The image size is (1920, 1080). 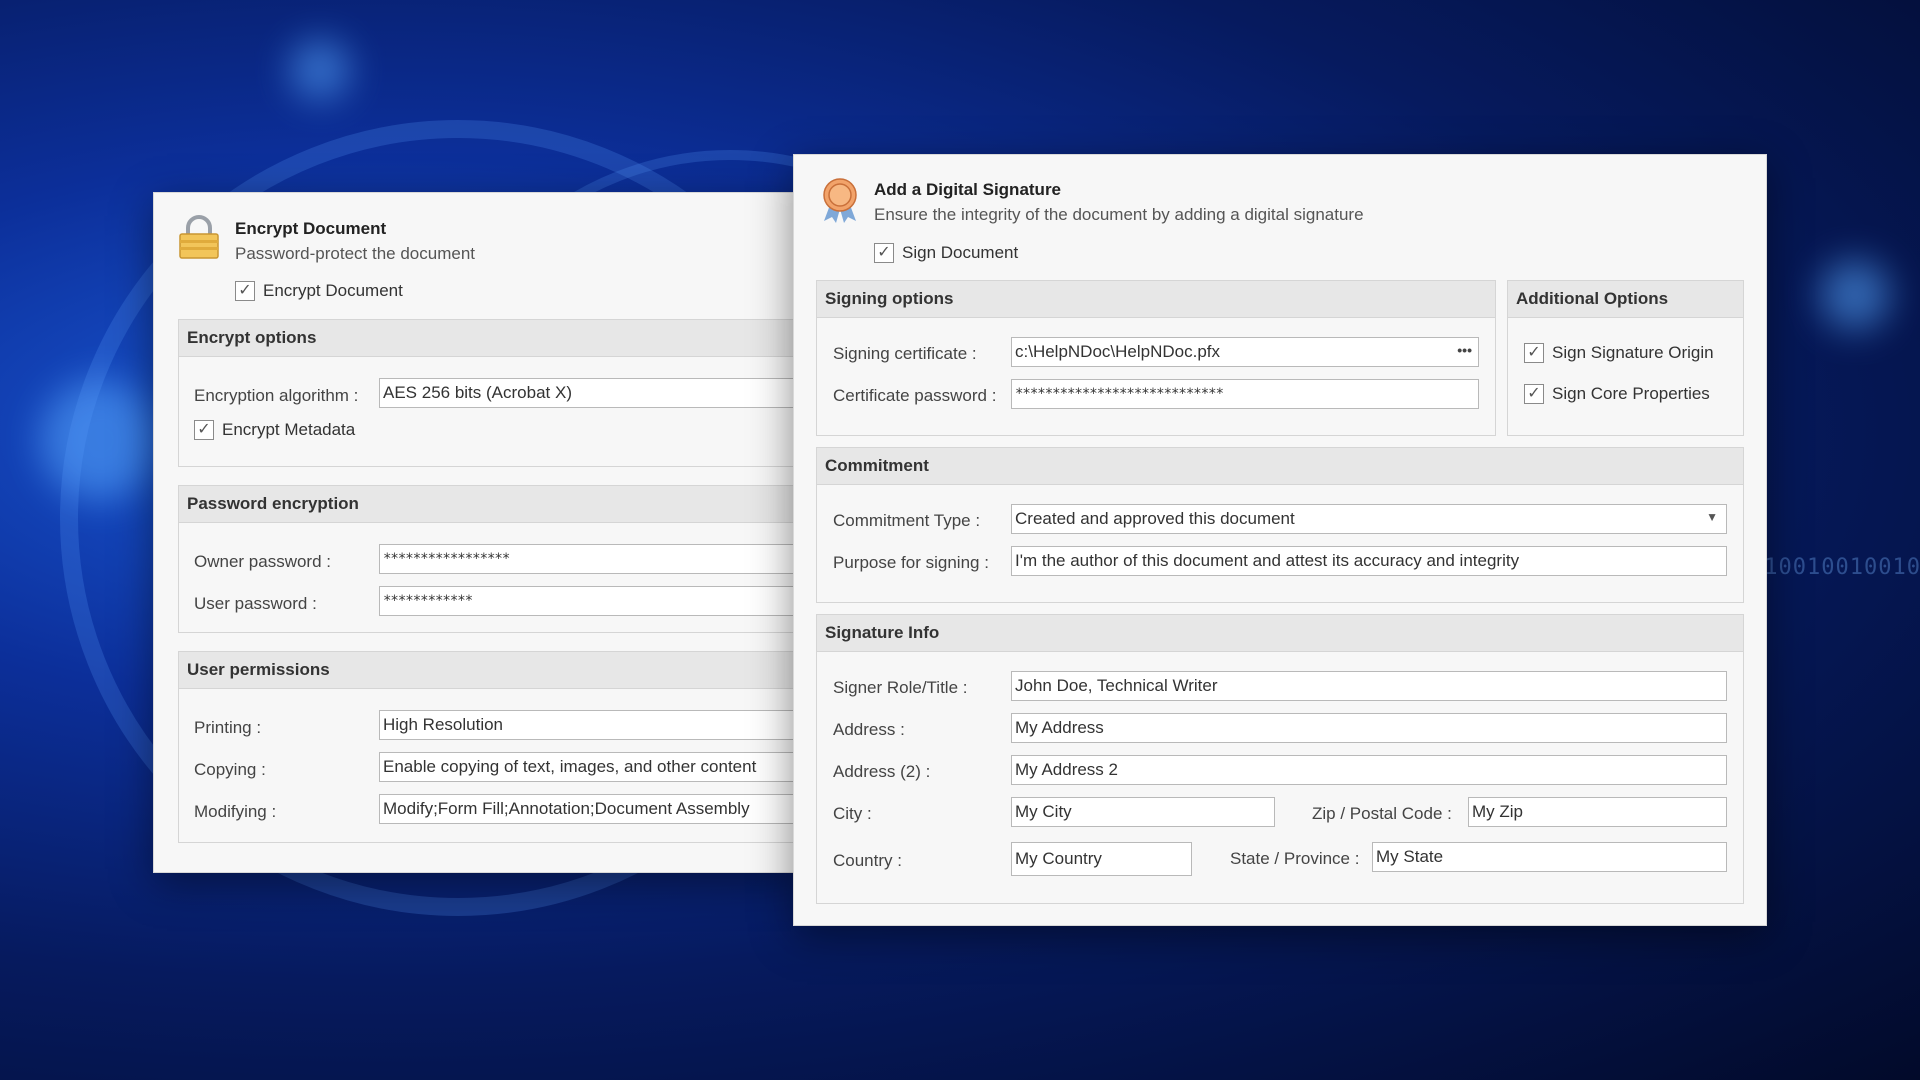 What do you see at coordinates (255, 603) in the screenshot?
I see `user-password-label: User password :` at bounding box center [255, 603].